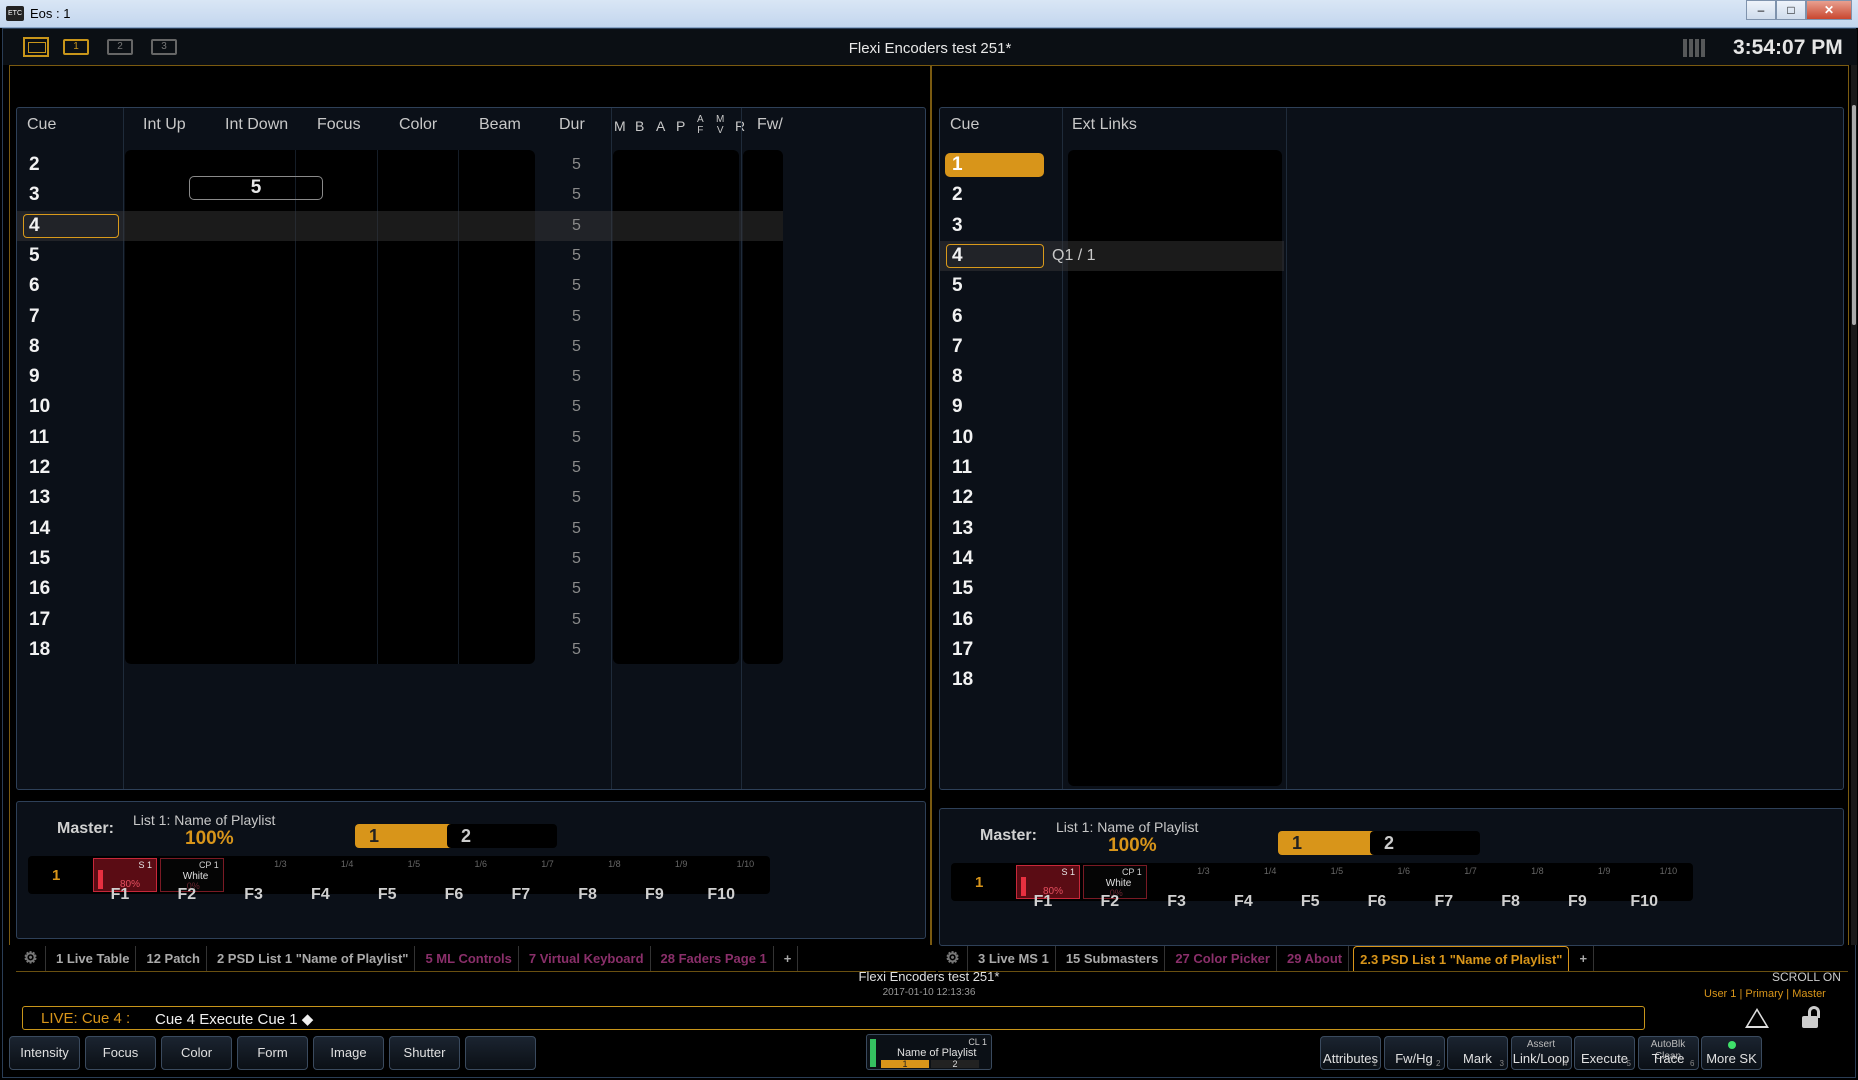  Describe the element at coordinates (400, 438) in the screenshot. I see `table-row: 11 5` at that location.